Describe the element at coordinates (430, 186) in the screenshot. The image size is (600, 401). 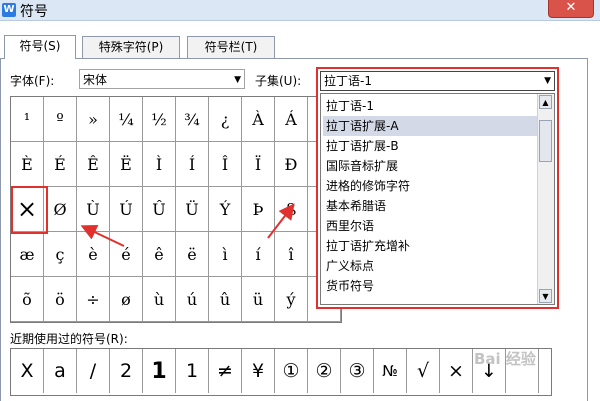
I see `subset-option: 进格的修饰字符` at that location.